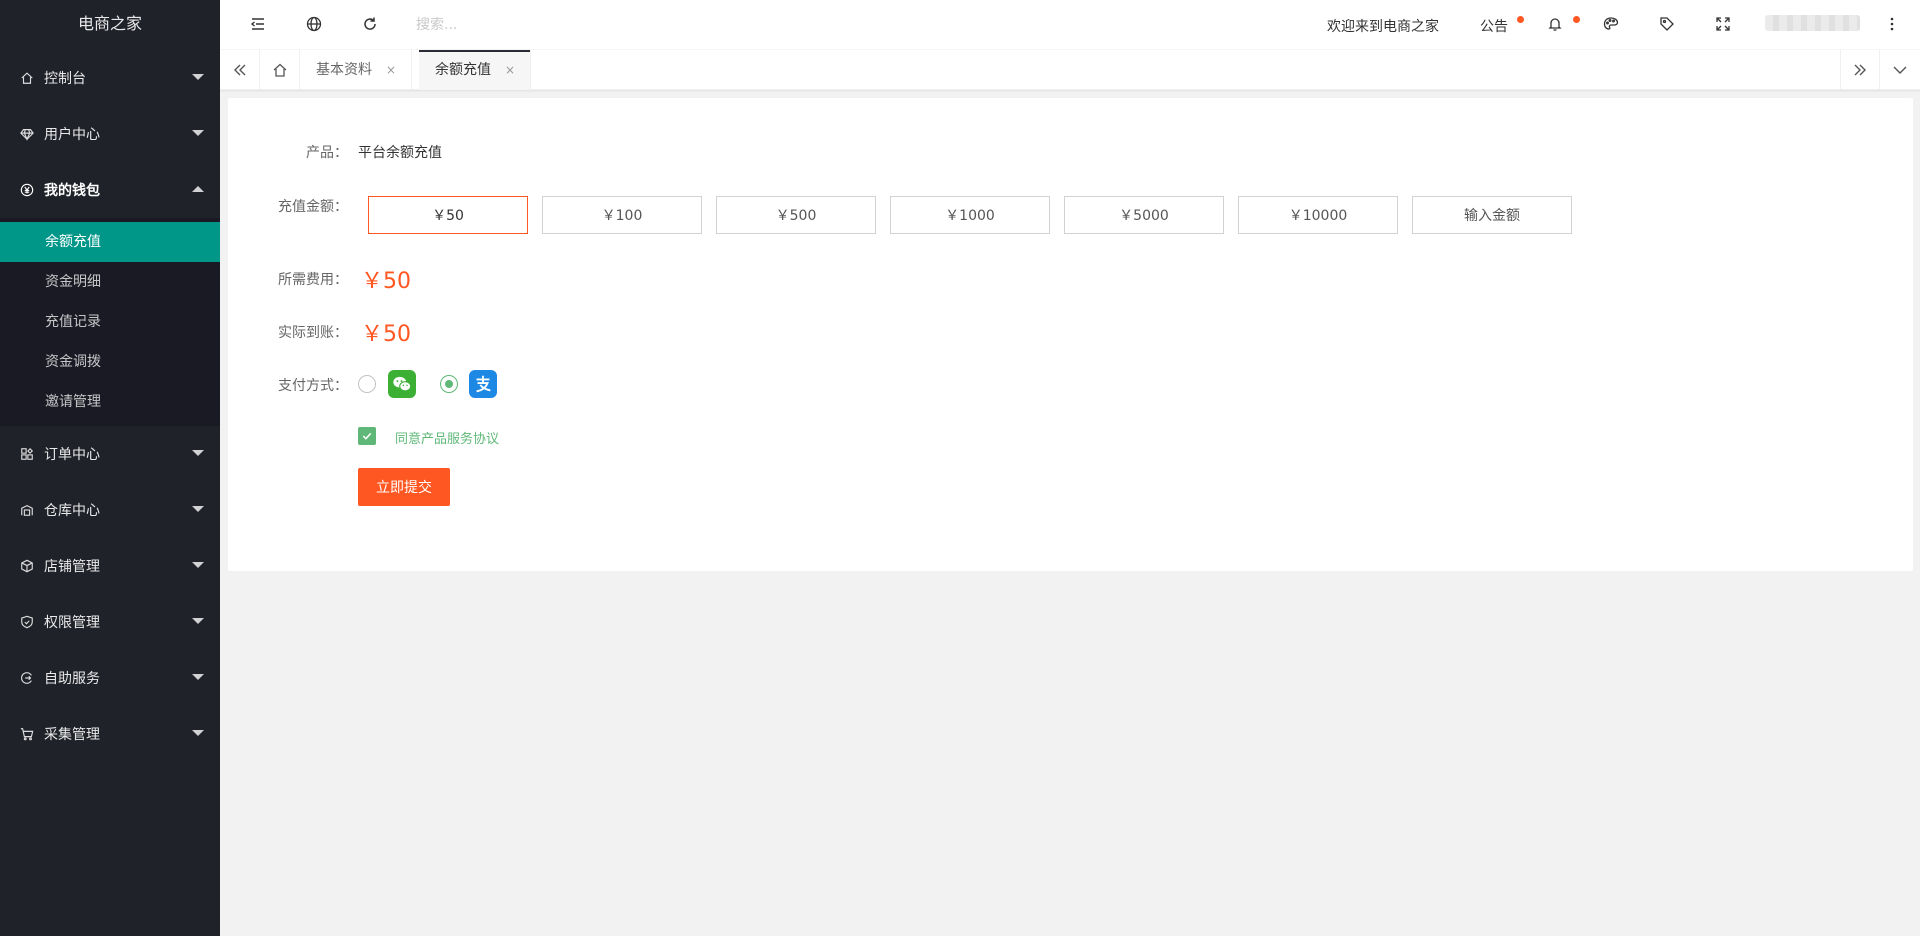 Image resolution: width=1920 pixels, height=936 pixels. Describe the element at coordinates (1576, 19) in the screenshot. I see `bell-badge-dot` at that location.